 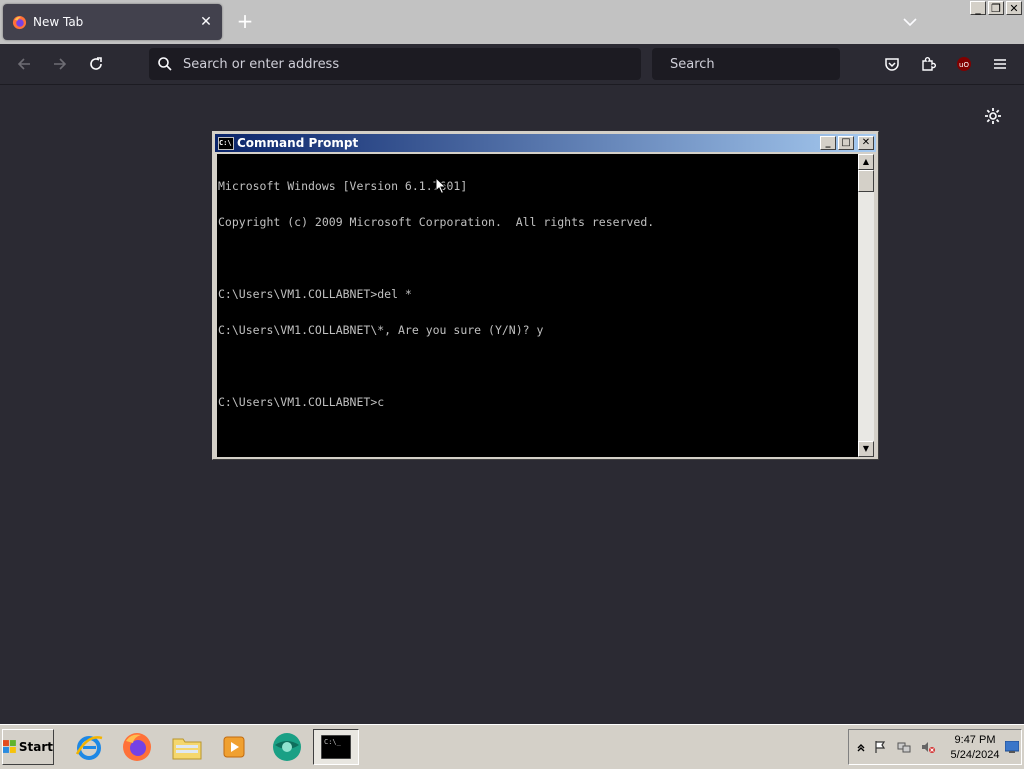 I want to click on address-bar, so click(x=395, y=64).